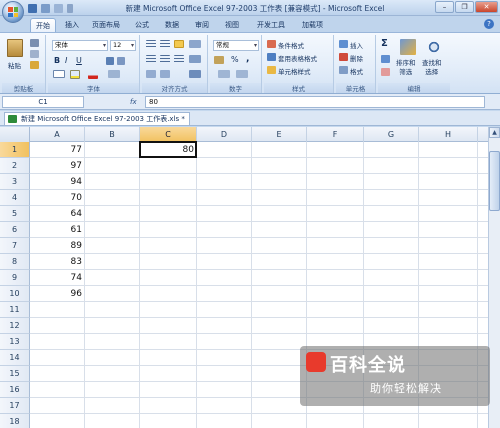 The image size is (500, 428). Describe the element at coordinates (15, 246) in the screenshot. I see `row-header-7: 7` at that location.